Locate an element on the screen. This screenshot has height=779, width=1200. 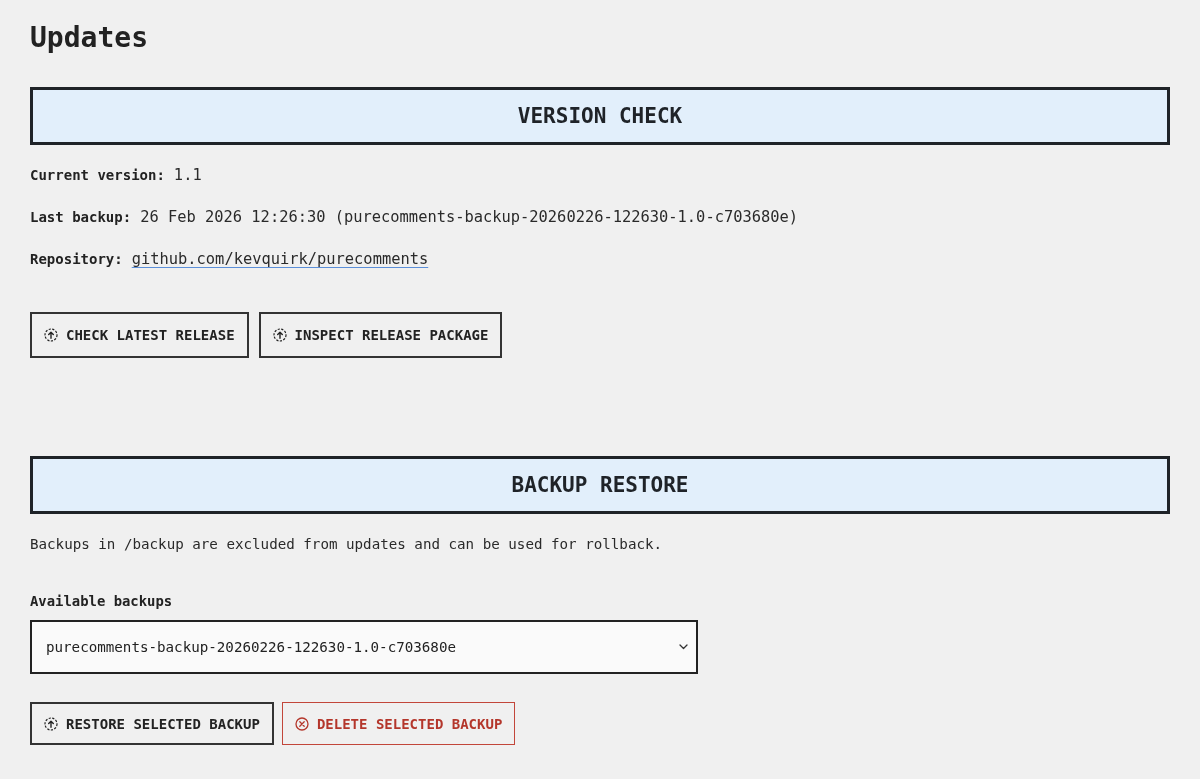
action-button: CHECK LATEST RELEASE is located at coordinates (139, 335).